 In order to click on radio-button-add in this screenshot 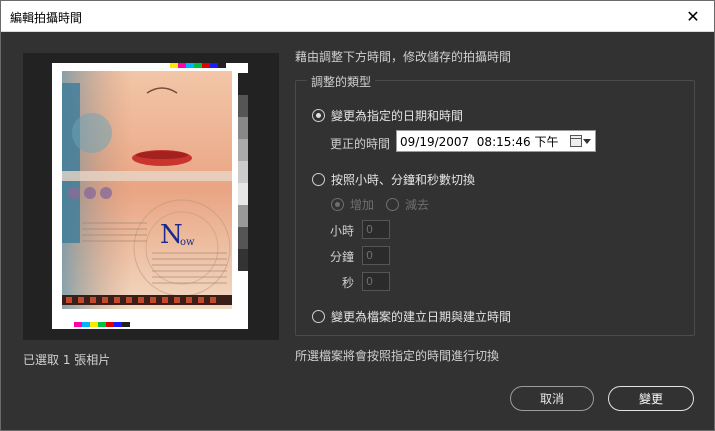, I will do `click(337, 204)`.